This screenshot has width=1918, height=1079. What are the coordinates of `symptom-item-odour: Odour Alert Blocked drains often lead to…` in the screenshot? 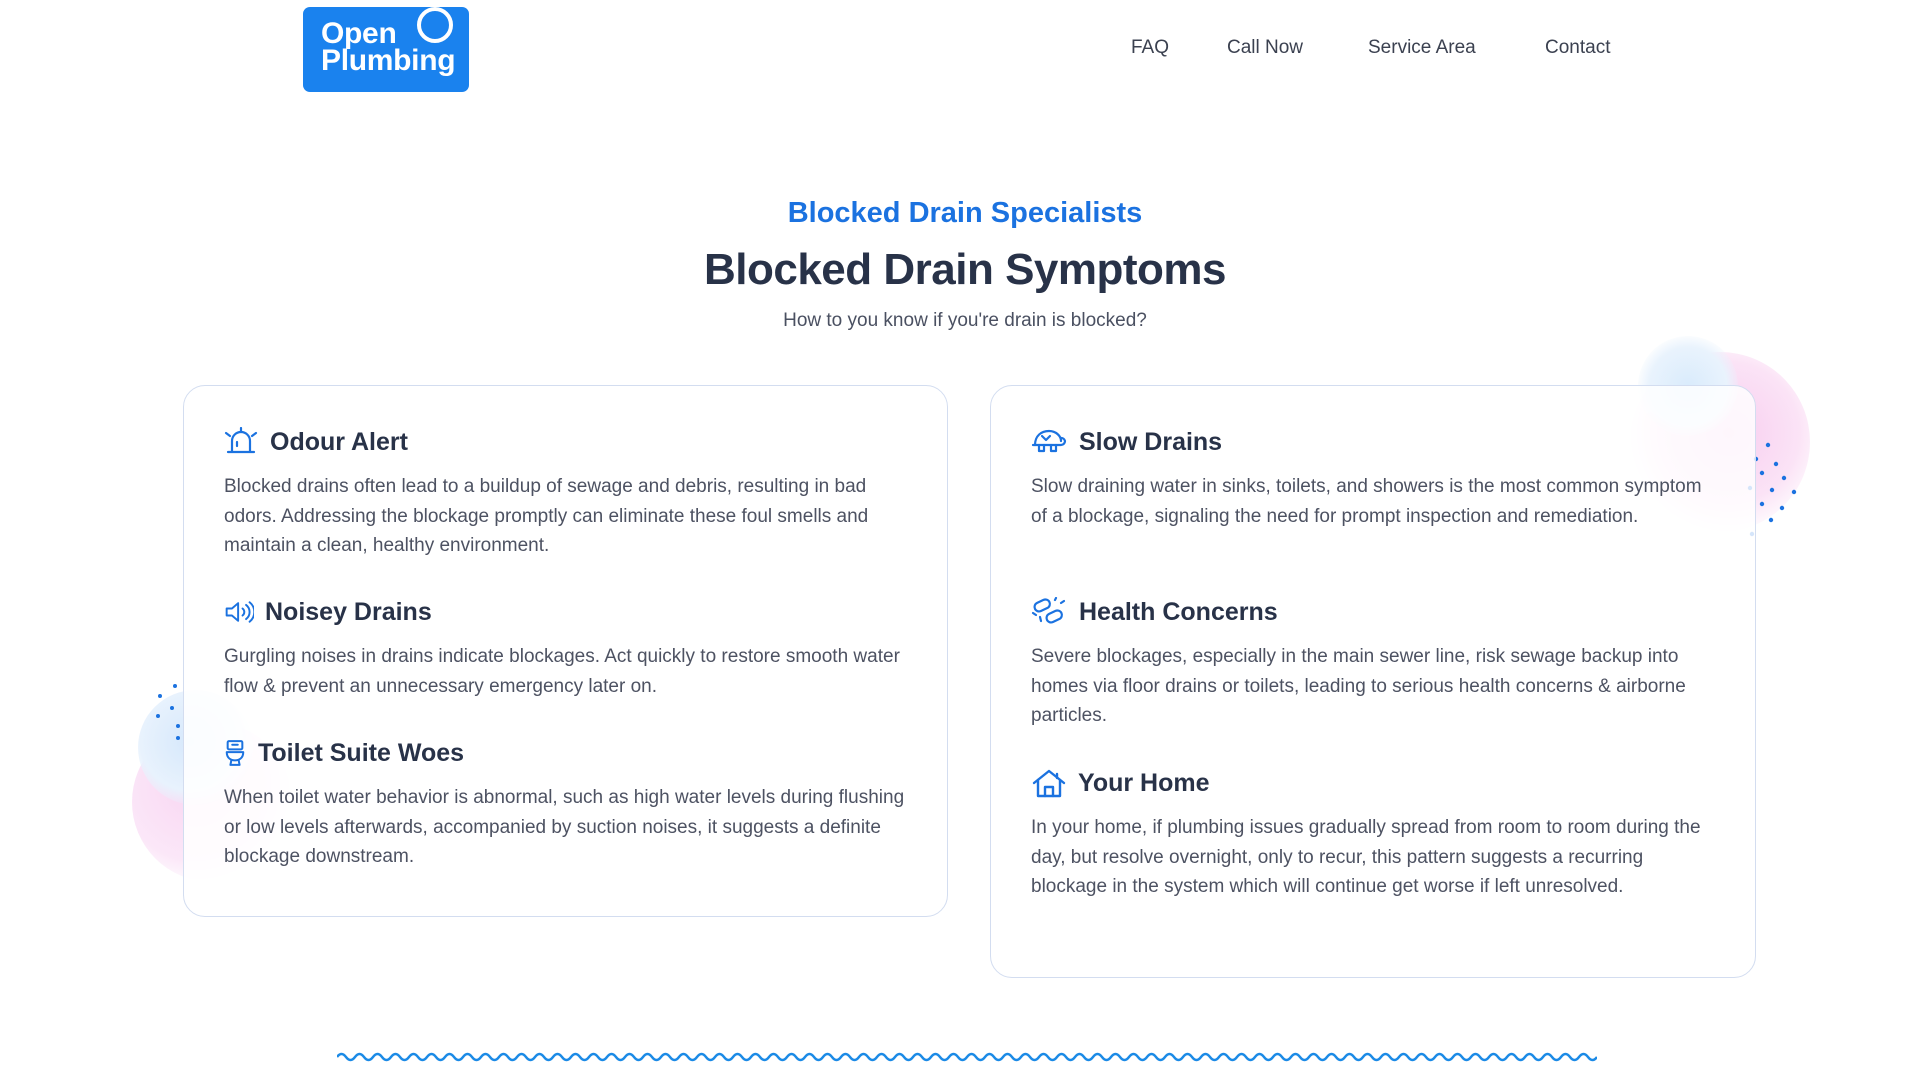 It's located at (565, 493).